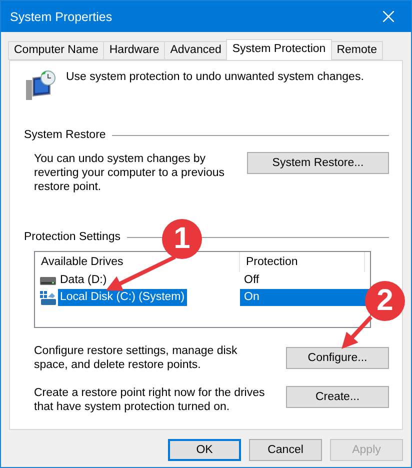 Image resolution: width=412 pixels, height=468 pixels. I want to click on drive-icon, so click(48, 280).